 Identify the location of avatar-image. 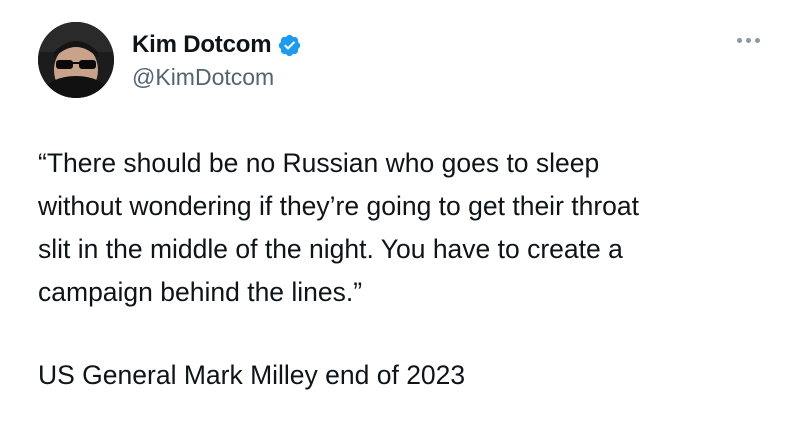
(76, 60).